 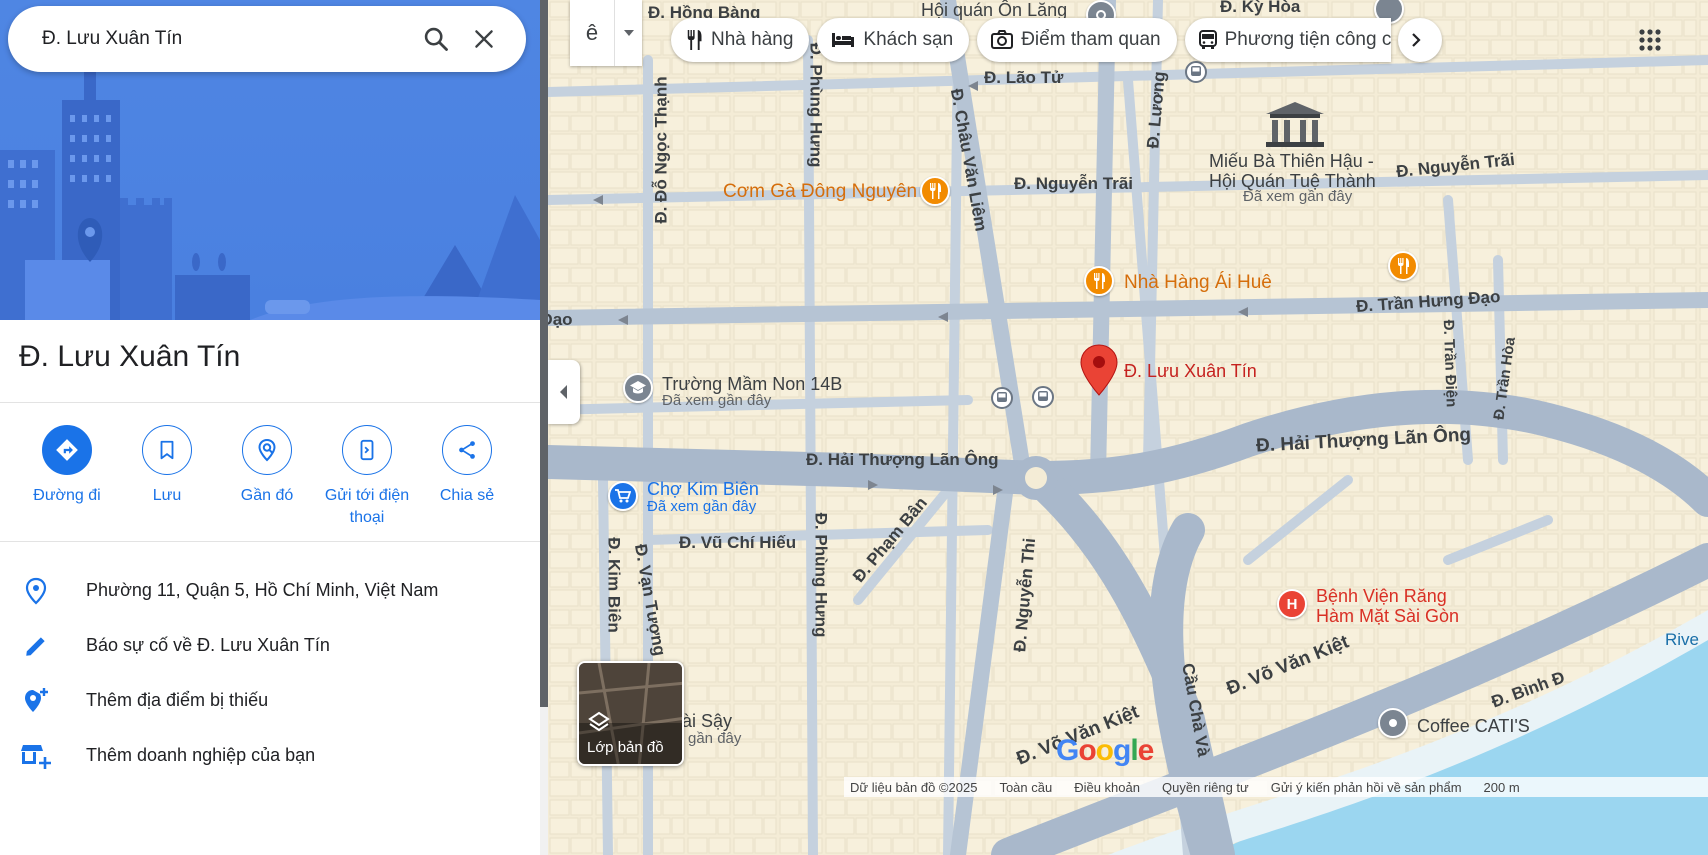 What do you see at coordinates (1025, 787) in the screenshot?
I see `global-link: Toàn cầu` at bounding box center [1025, 787].